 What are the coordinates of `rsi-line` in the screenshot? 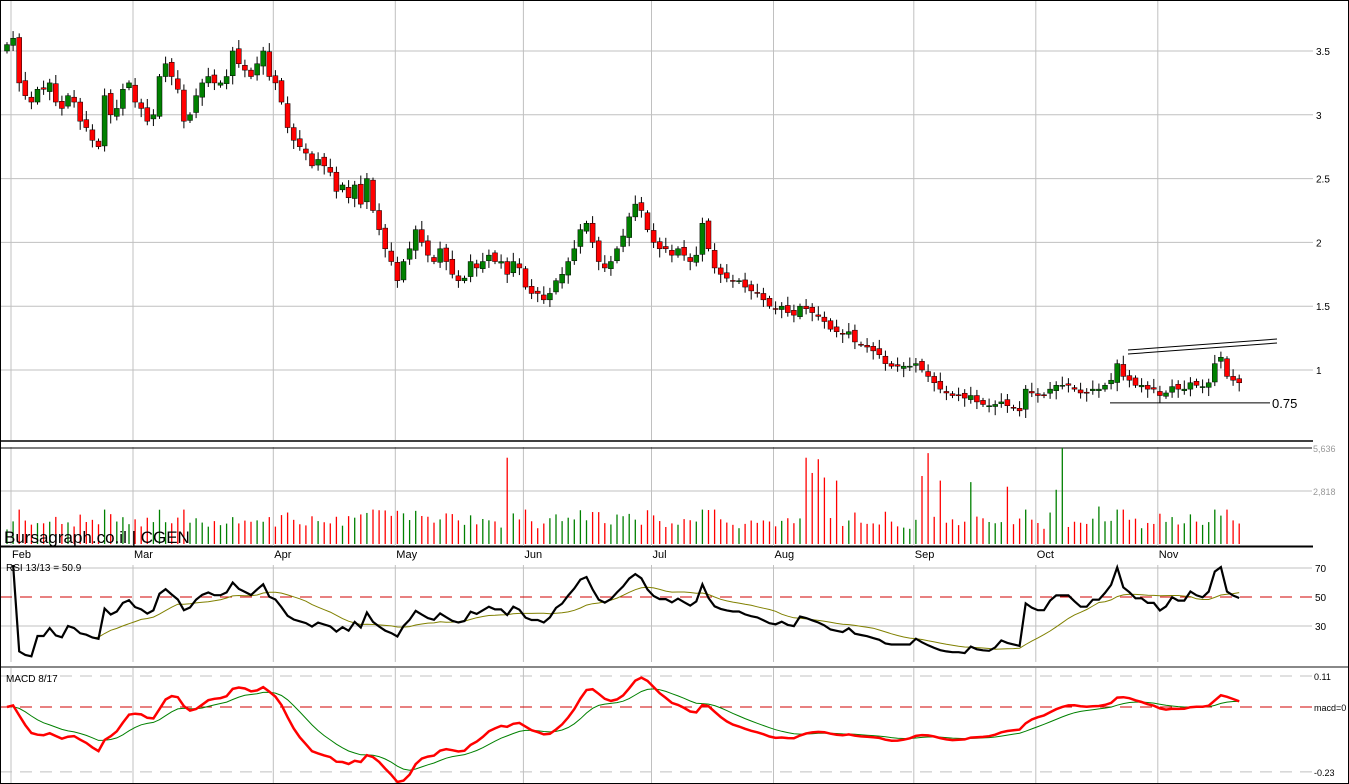 It's located at (626, 610).